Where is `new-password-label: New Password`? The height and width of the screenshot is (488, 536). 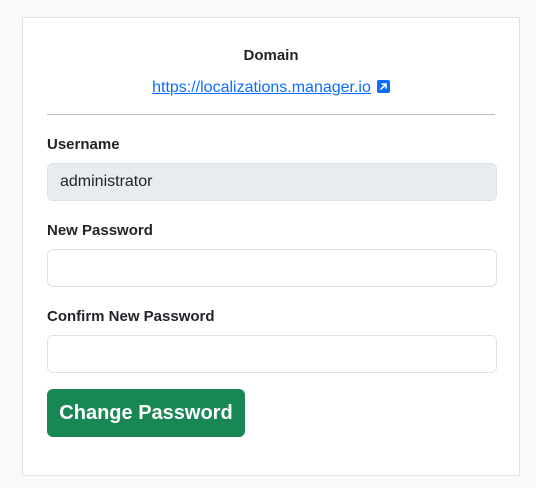
new-password-label: New Password is located at coordinates (100, 230).